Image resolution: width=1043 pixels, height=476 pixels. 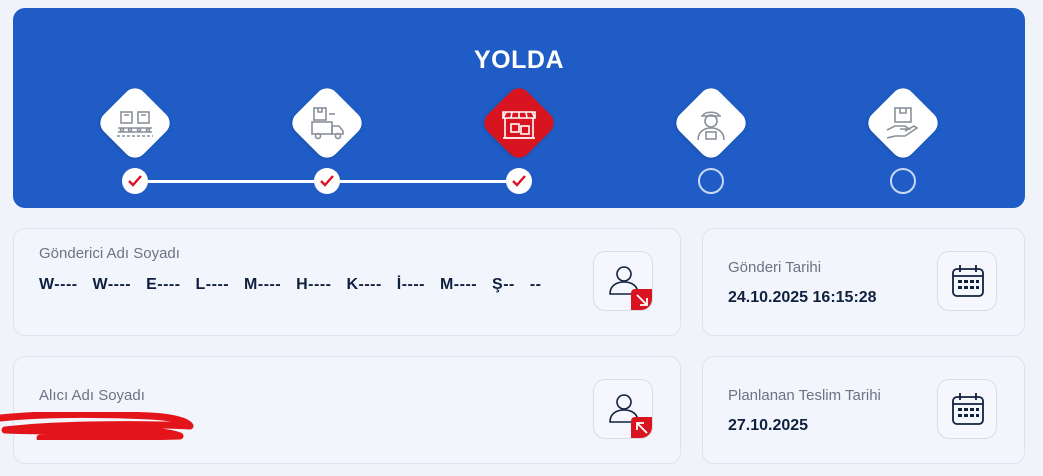 I want to click on incoming-arrow-badge, so click(x=641, y=427).